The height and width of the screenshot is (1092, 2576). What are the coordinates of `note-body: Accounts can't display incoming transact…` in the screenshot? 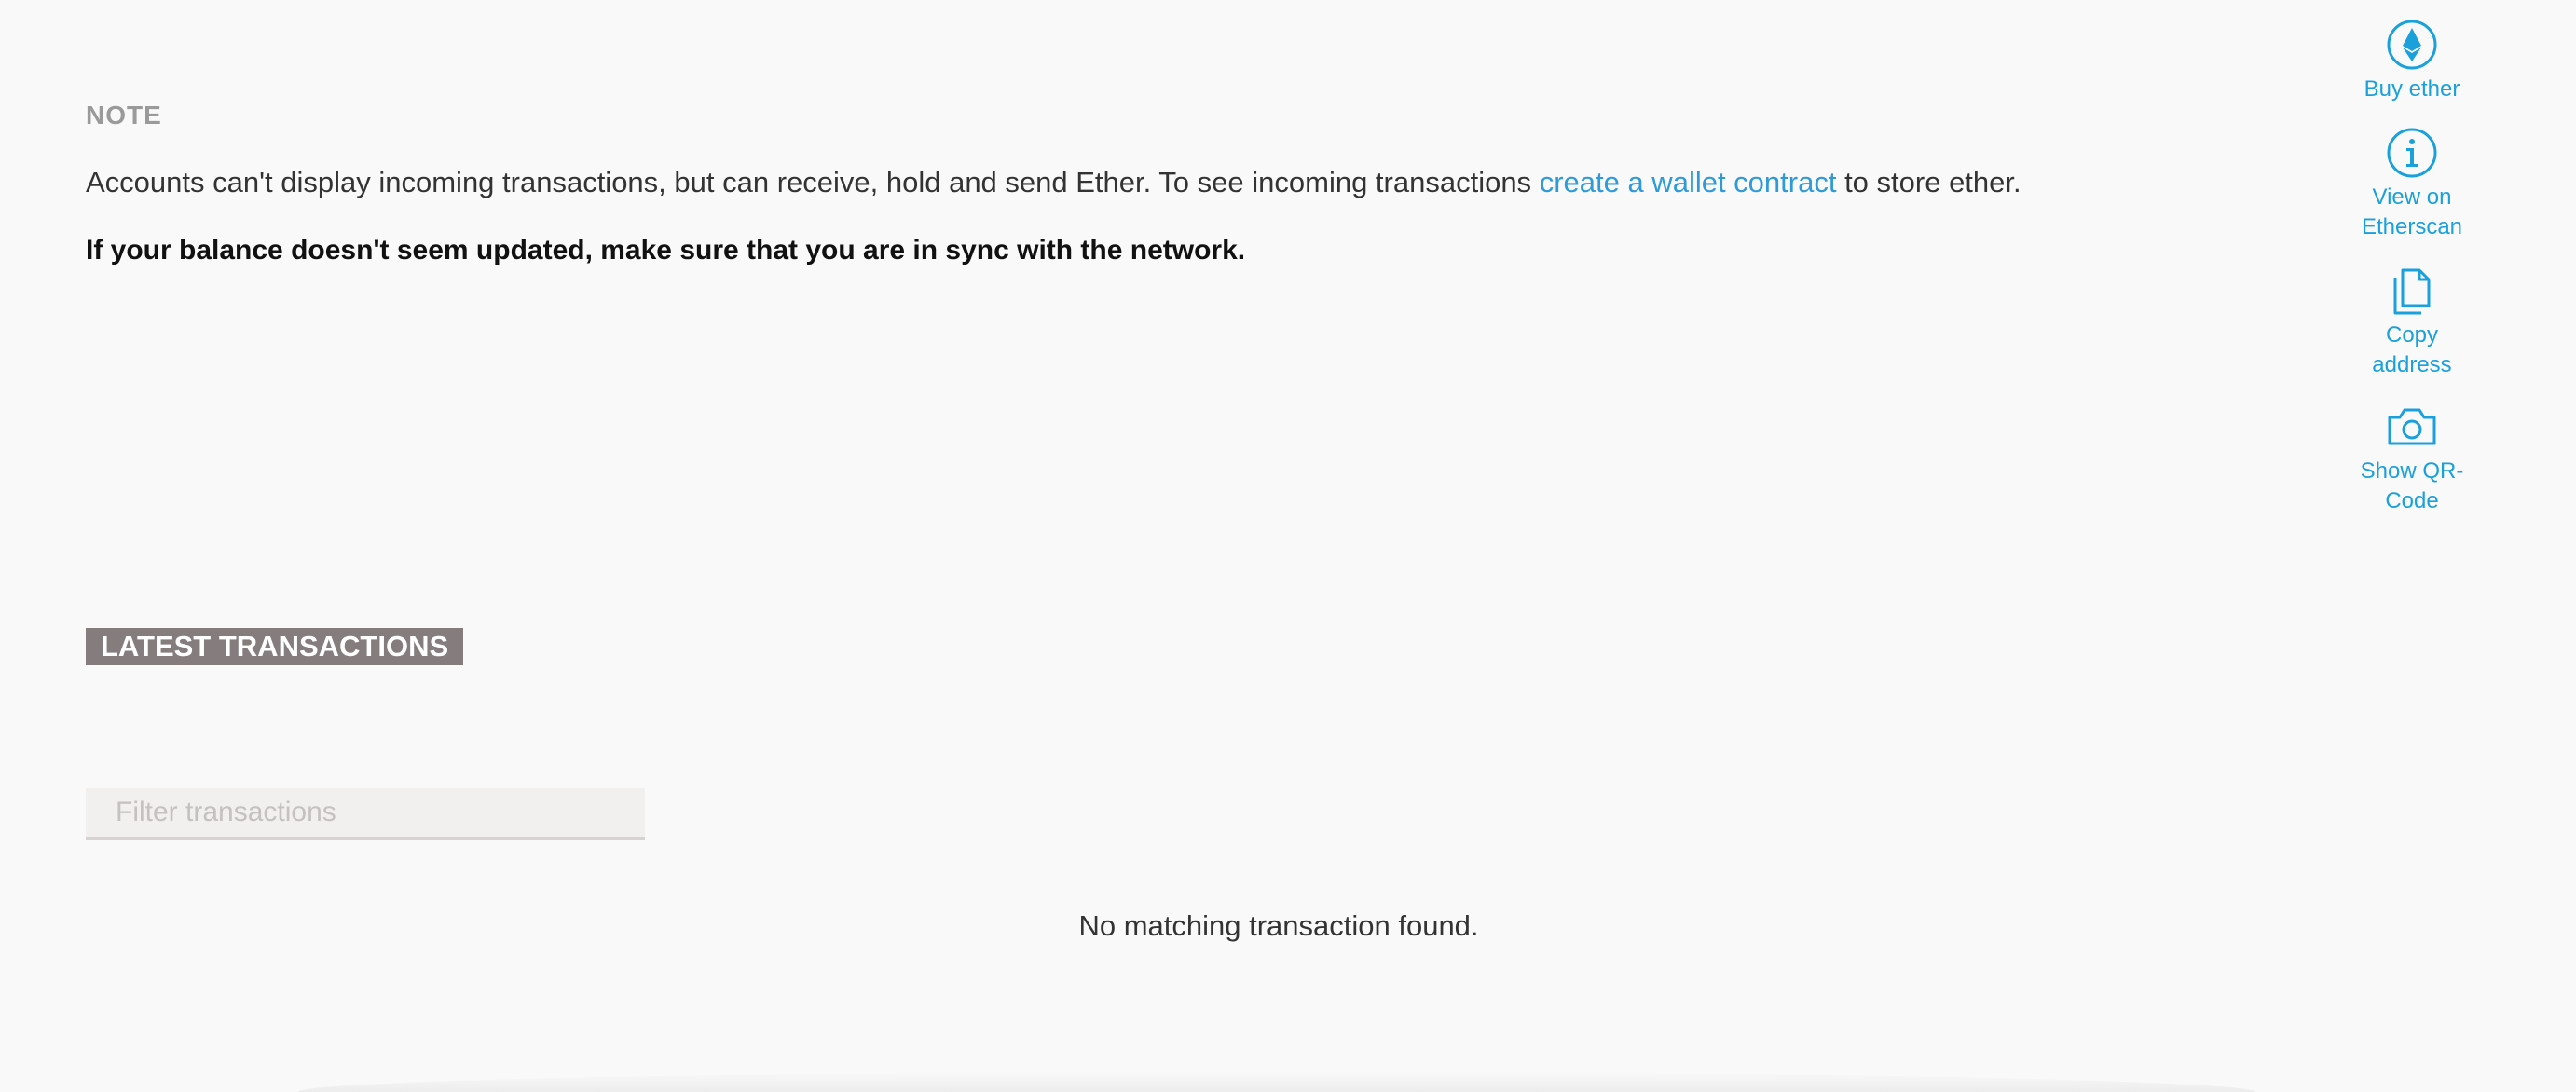 It's located at (1053, 182).